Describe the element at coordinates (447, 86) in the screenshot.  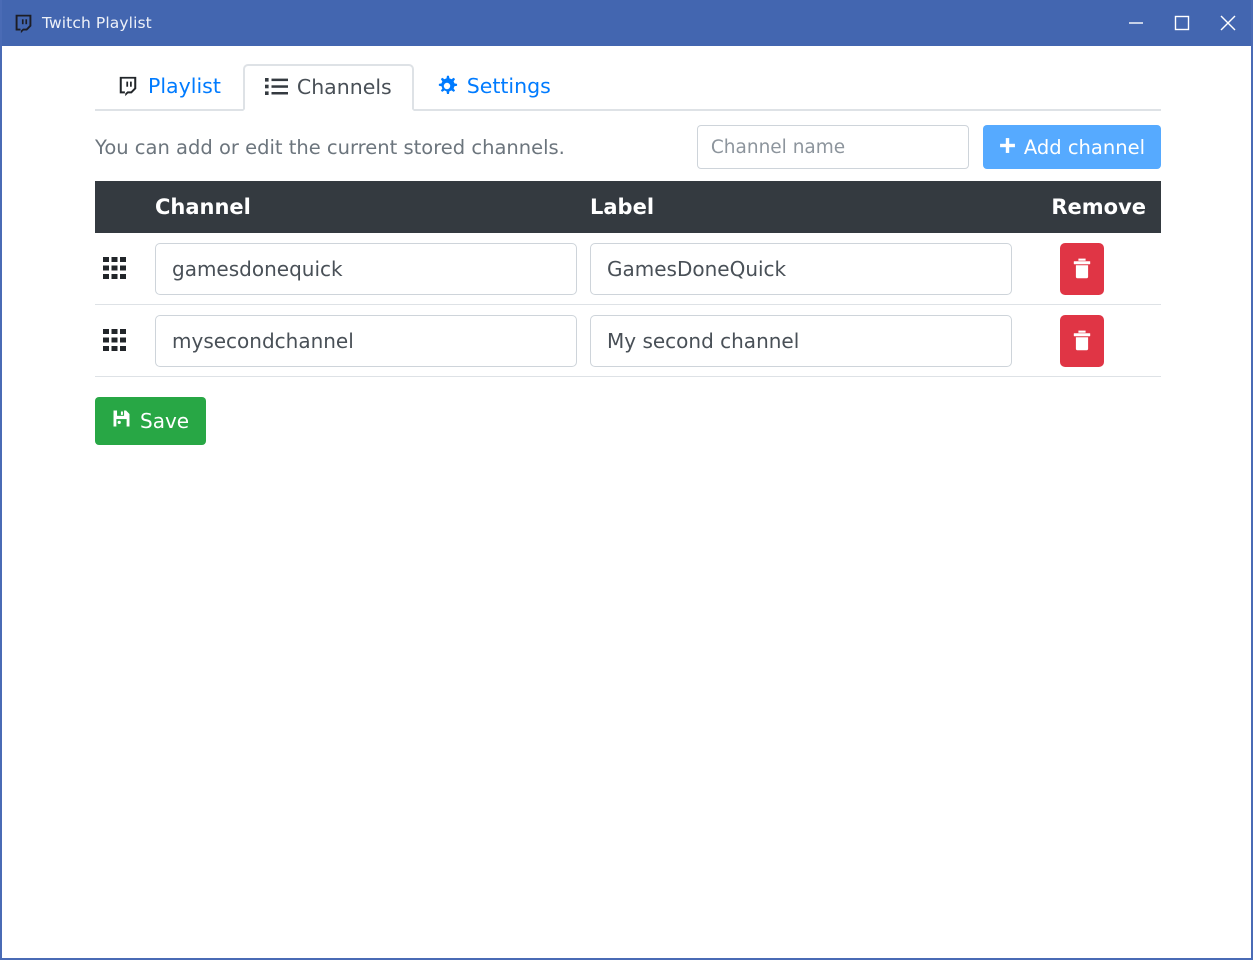
I see `gear-icon` at that location.